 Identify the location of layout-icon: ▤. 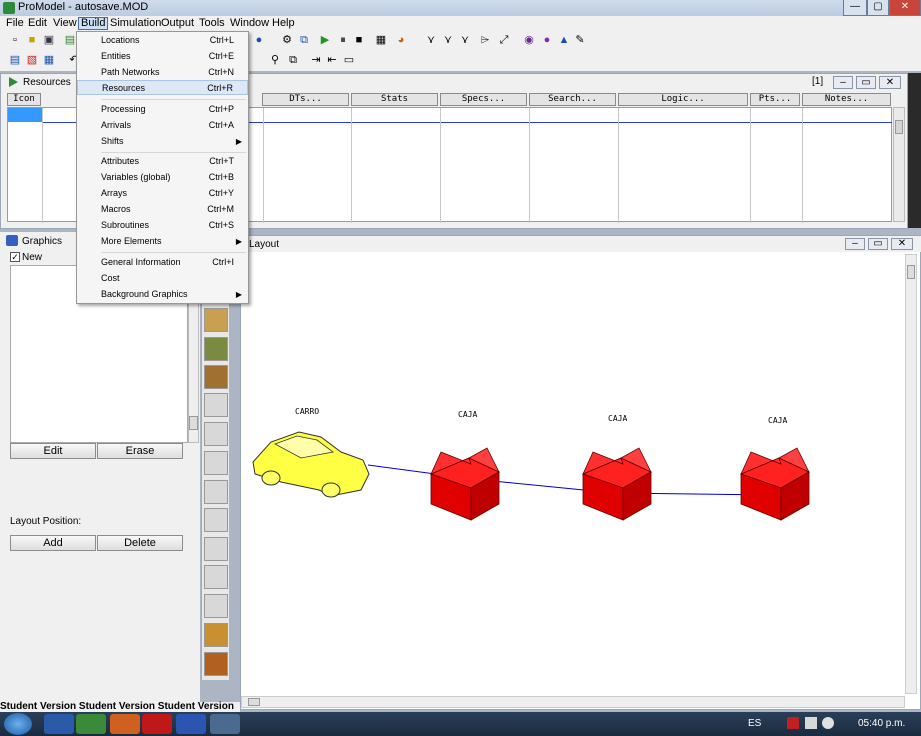
(15, 60).